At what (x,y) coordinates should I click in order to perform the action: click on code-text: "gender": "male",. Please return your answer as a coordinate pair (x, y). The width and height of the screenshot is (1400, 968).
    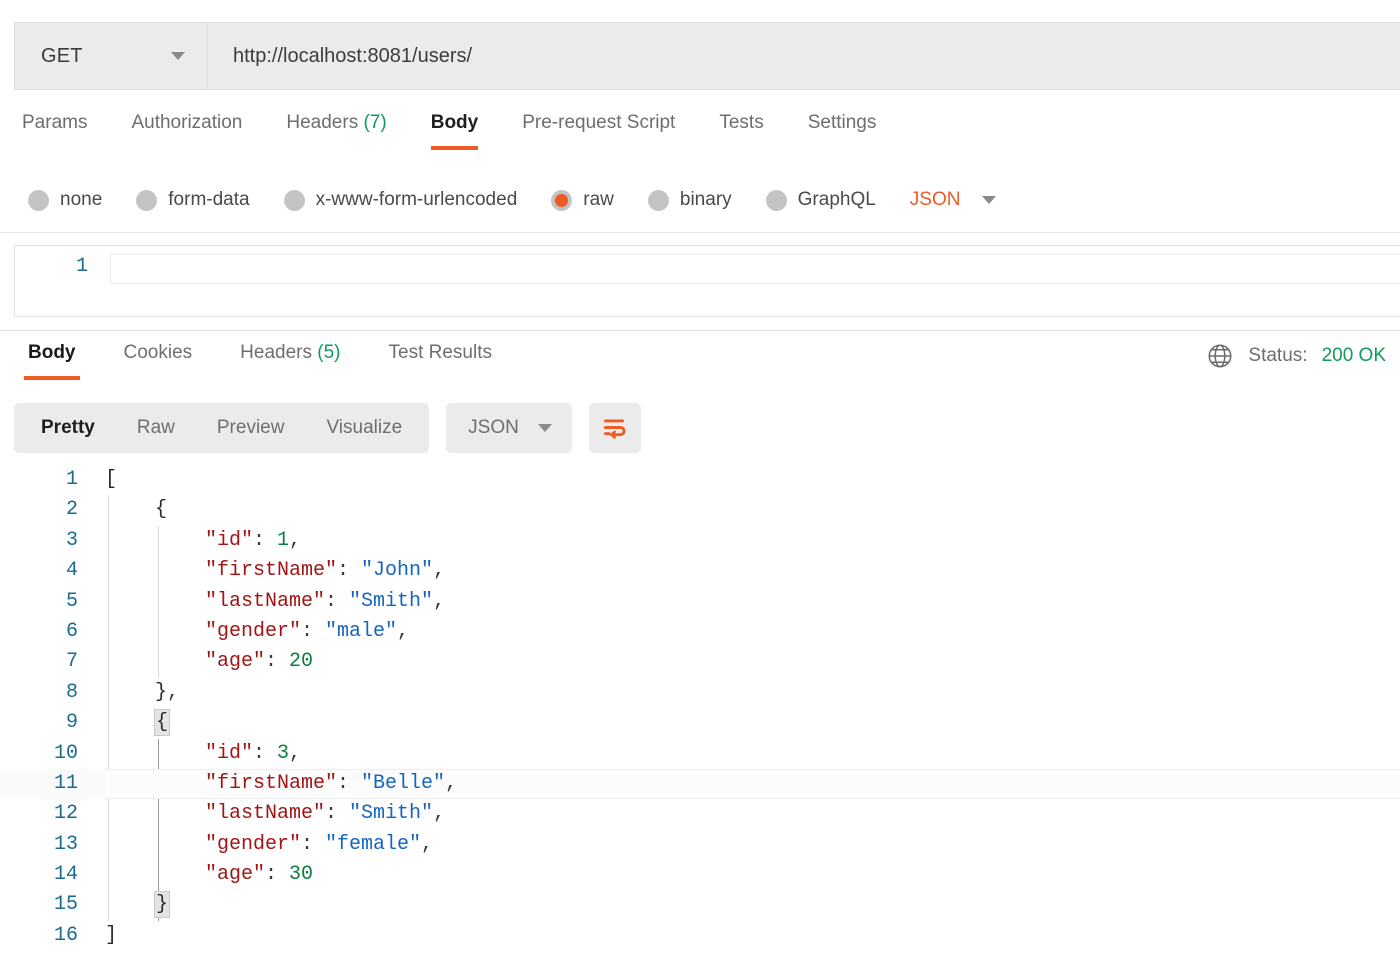
    Looking at the image, I should click on (307, 632).